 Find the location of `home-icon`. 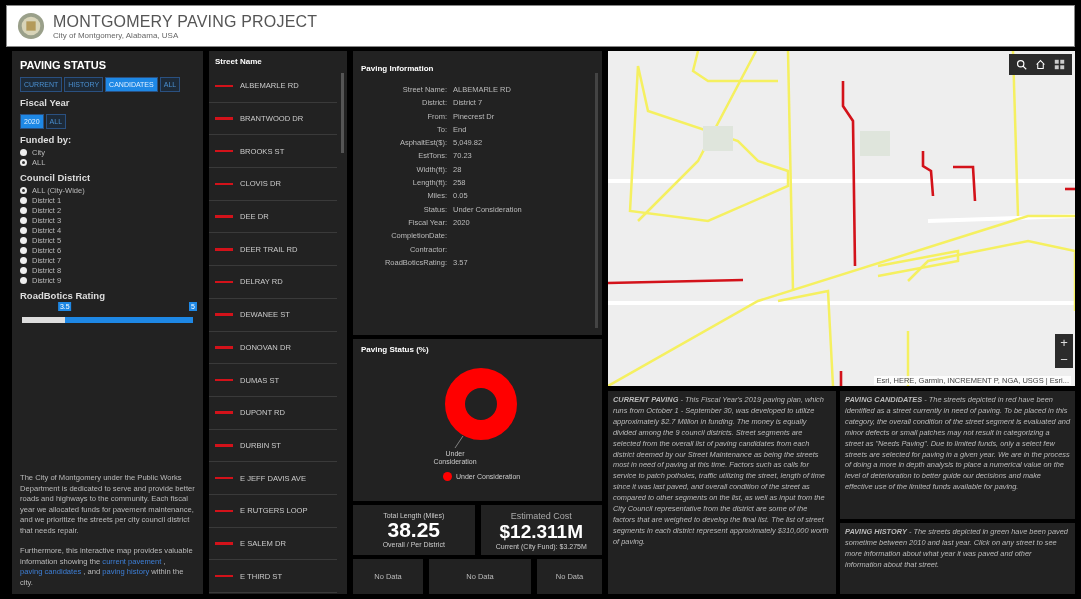

home-icon is located at coordinates (1040, 64).